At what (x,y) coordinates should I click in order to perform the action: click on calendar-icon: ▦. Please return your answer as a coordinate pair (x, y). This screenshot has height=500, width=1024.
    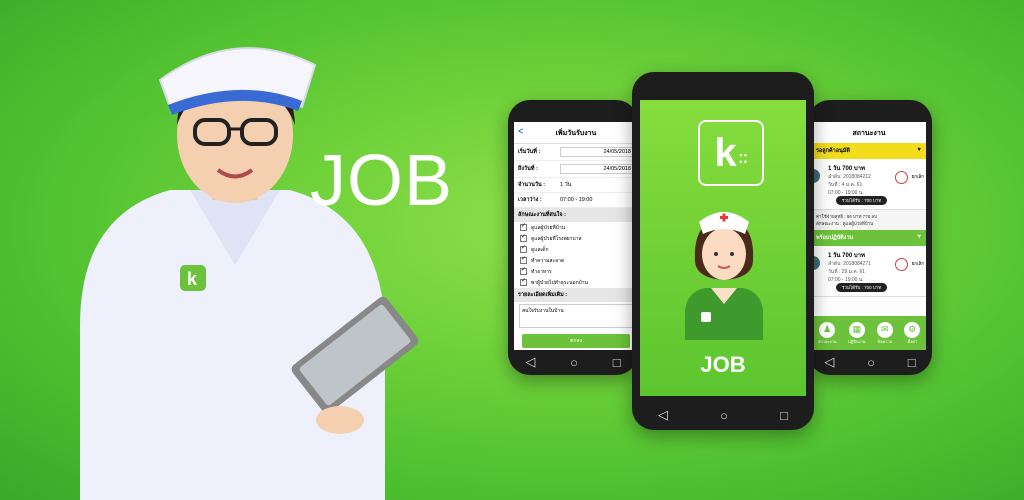
    Looking at the image, I should click on (856, 329).